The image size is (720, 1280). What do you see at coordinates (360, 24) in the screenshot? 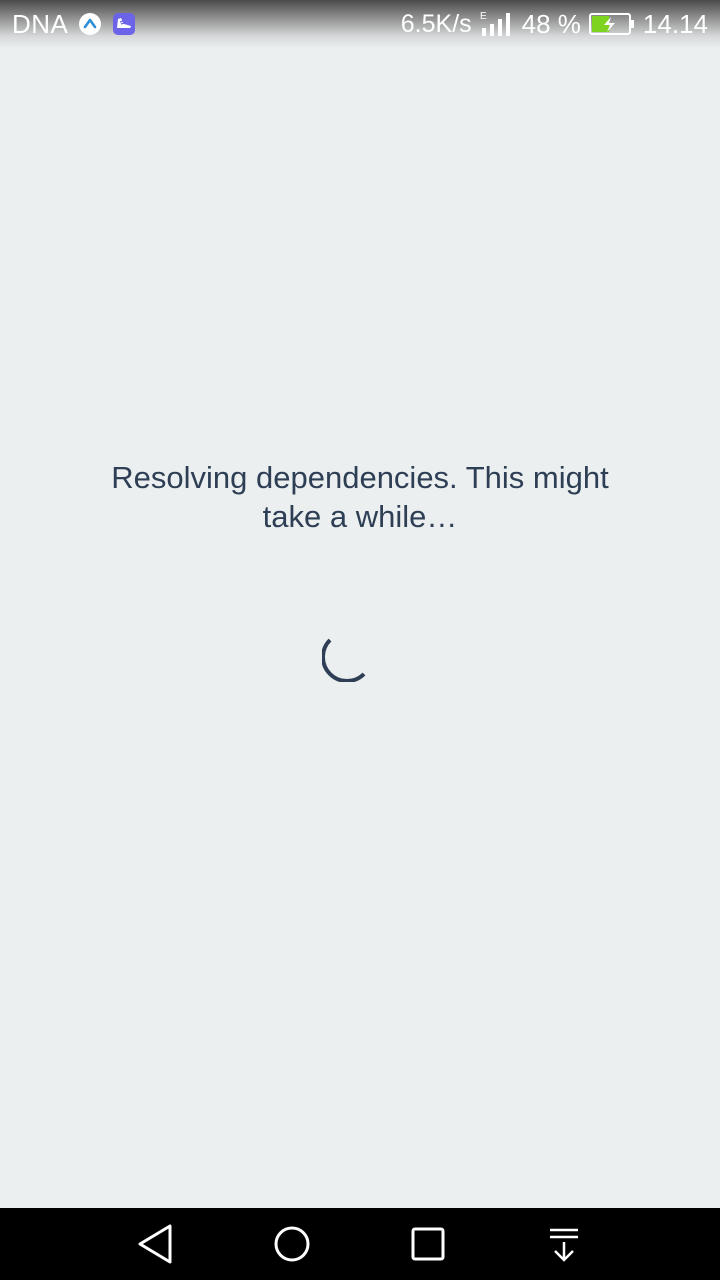
I see `status-bar: DNA 6.5K/s E 48 % 14.14` at bounding box center [360, 24].